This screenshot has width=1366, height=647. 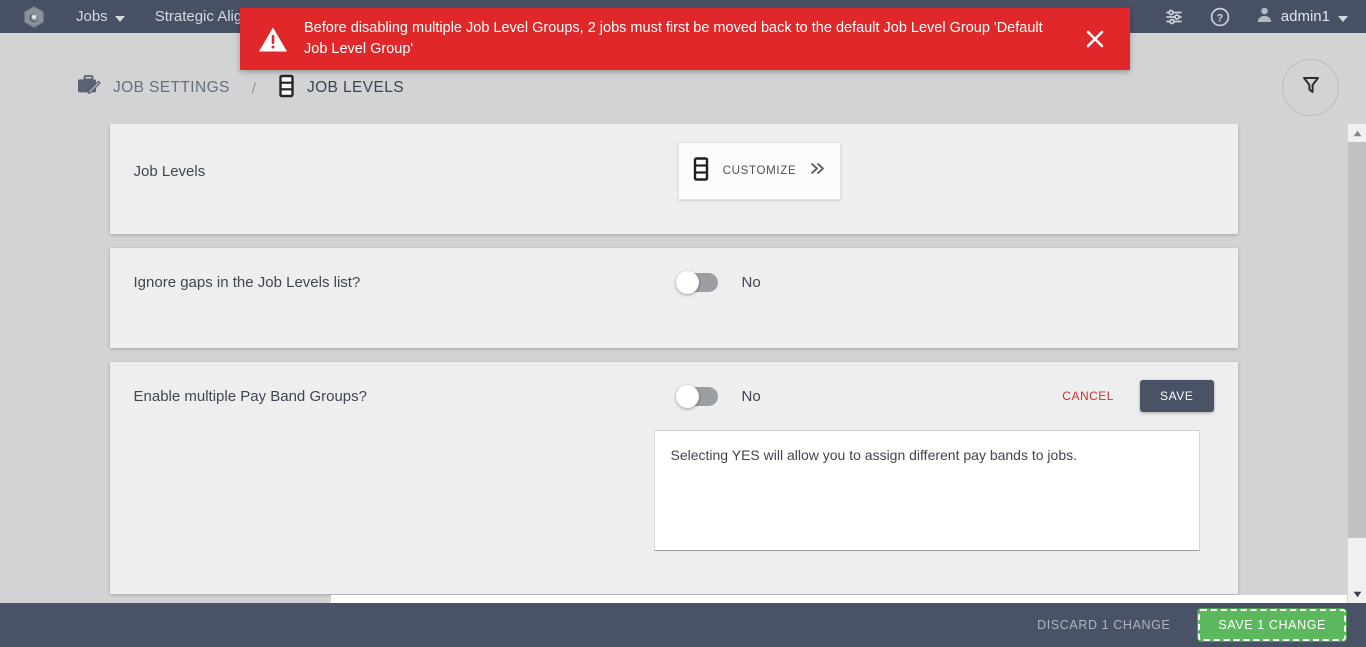 I want to click on vertical-scrollbar, so click(x=1356, y=363).